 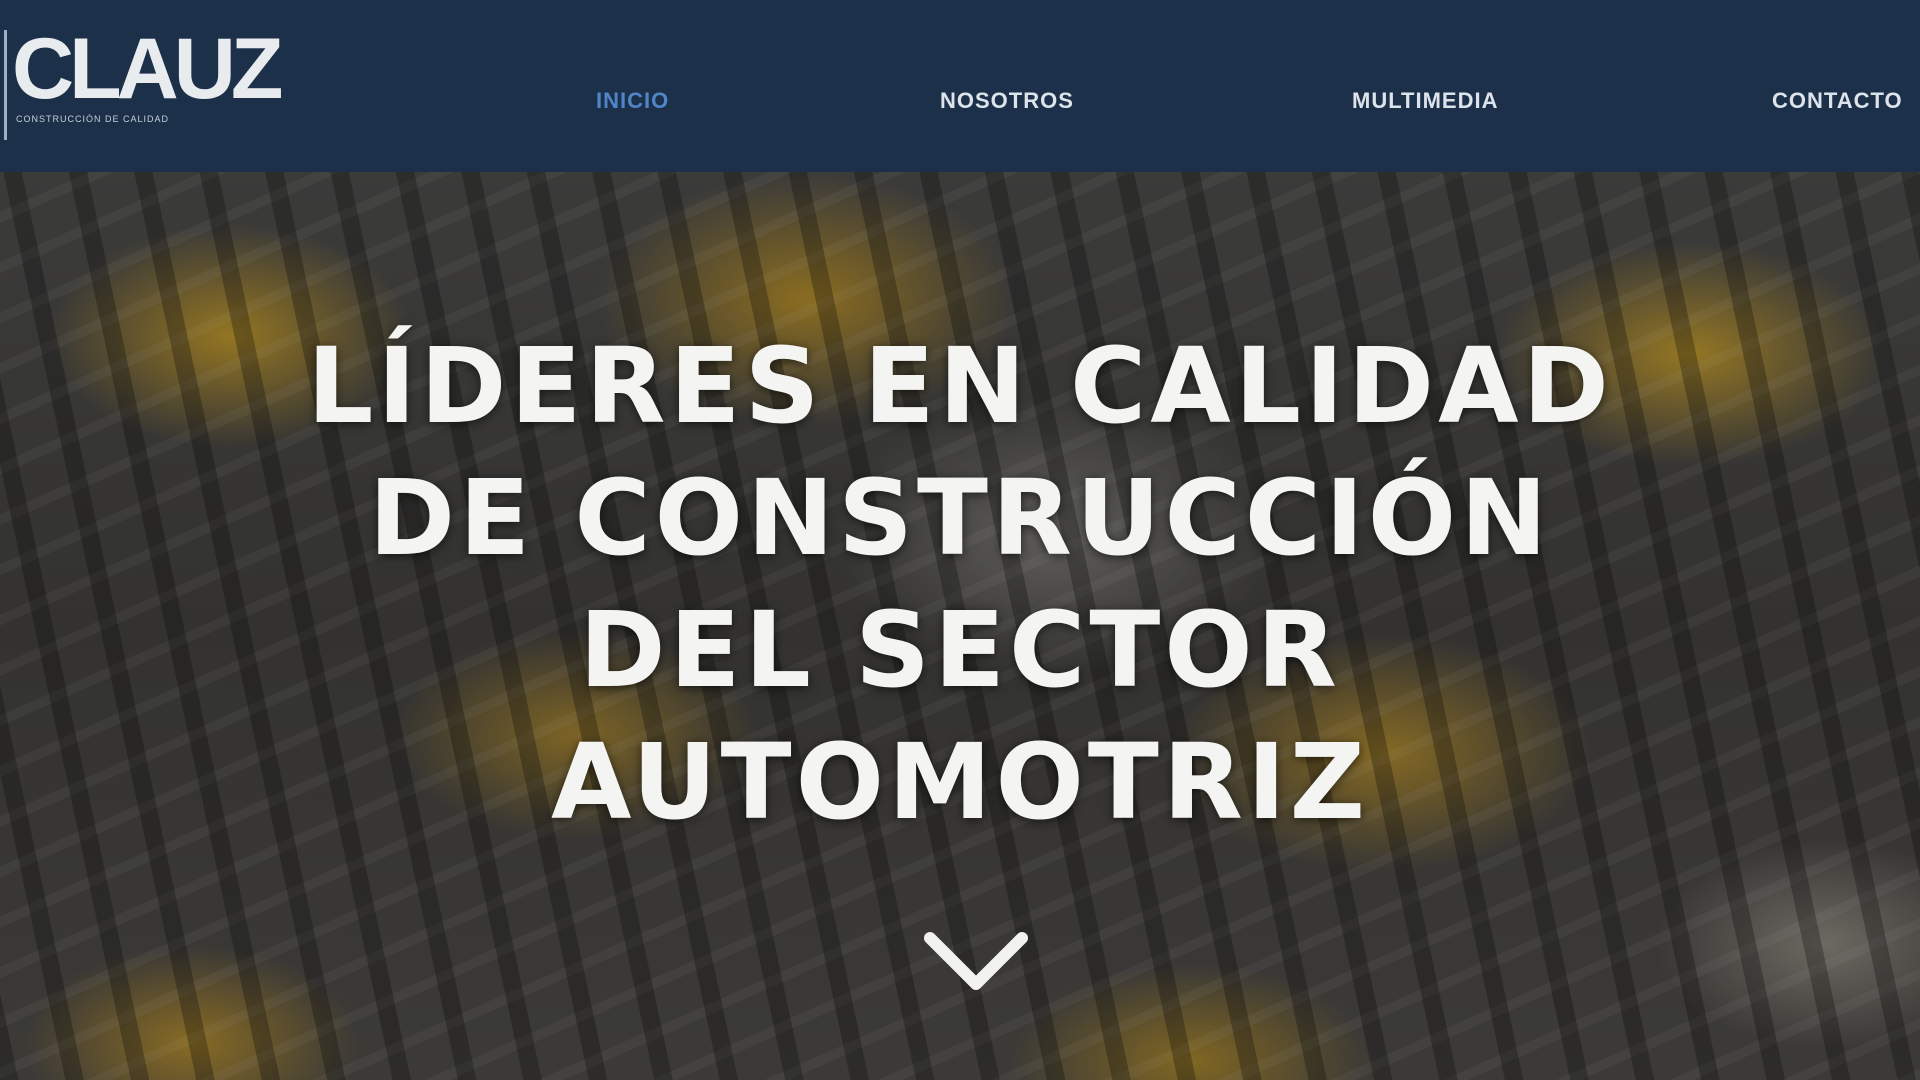 I want to click on nav-item-contacto: CONTACTO, so click(x=1837, y=101).